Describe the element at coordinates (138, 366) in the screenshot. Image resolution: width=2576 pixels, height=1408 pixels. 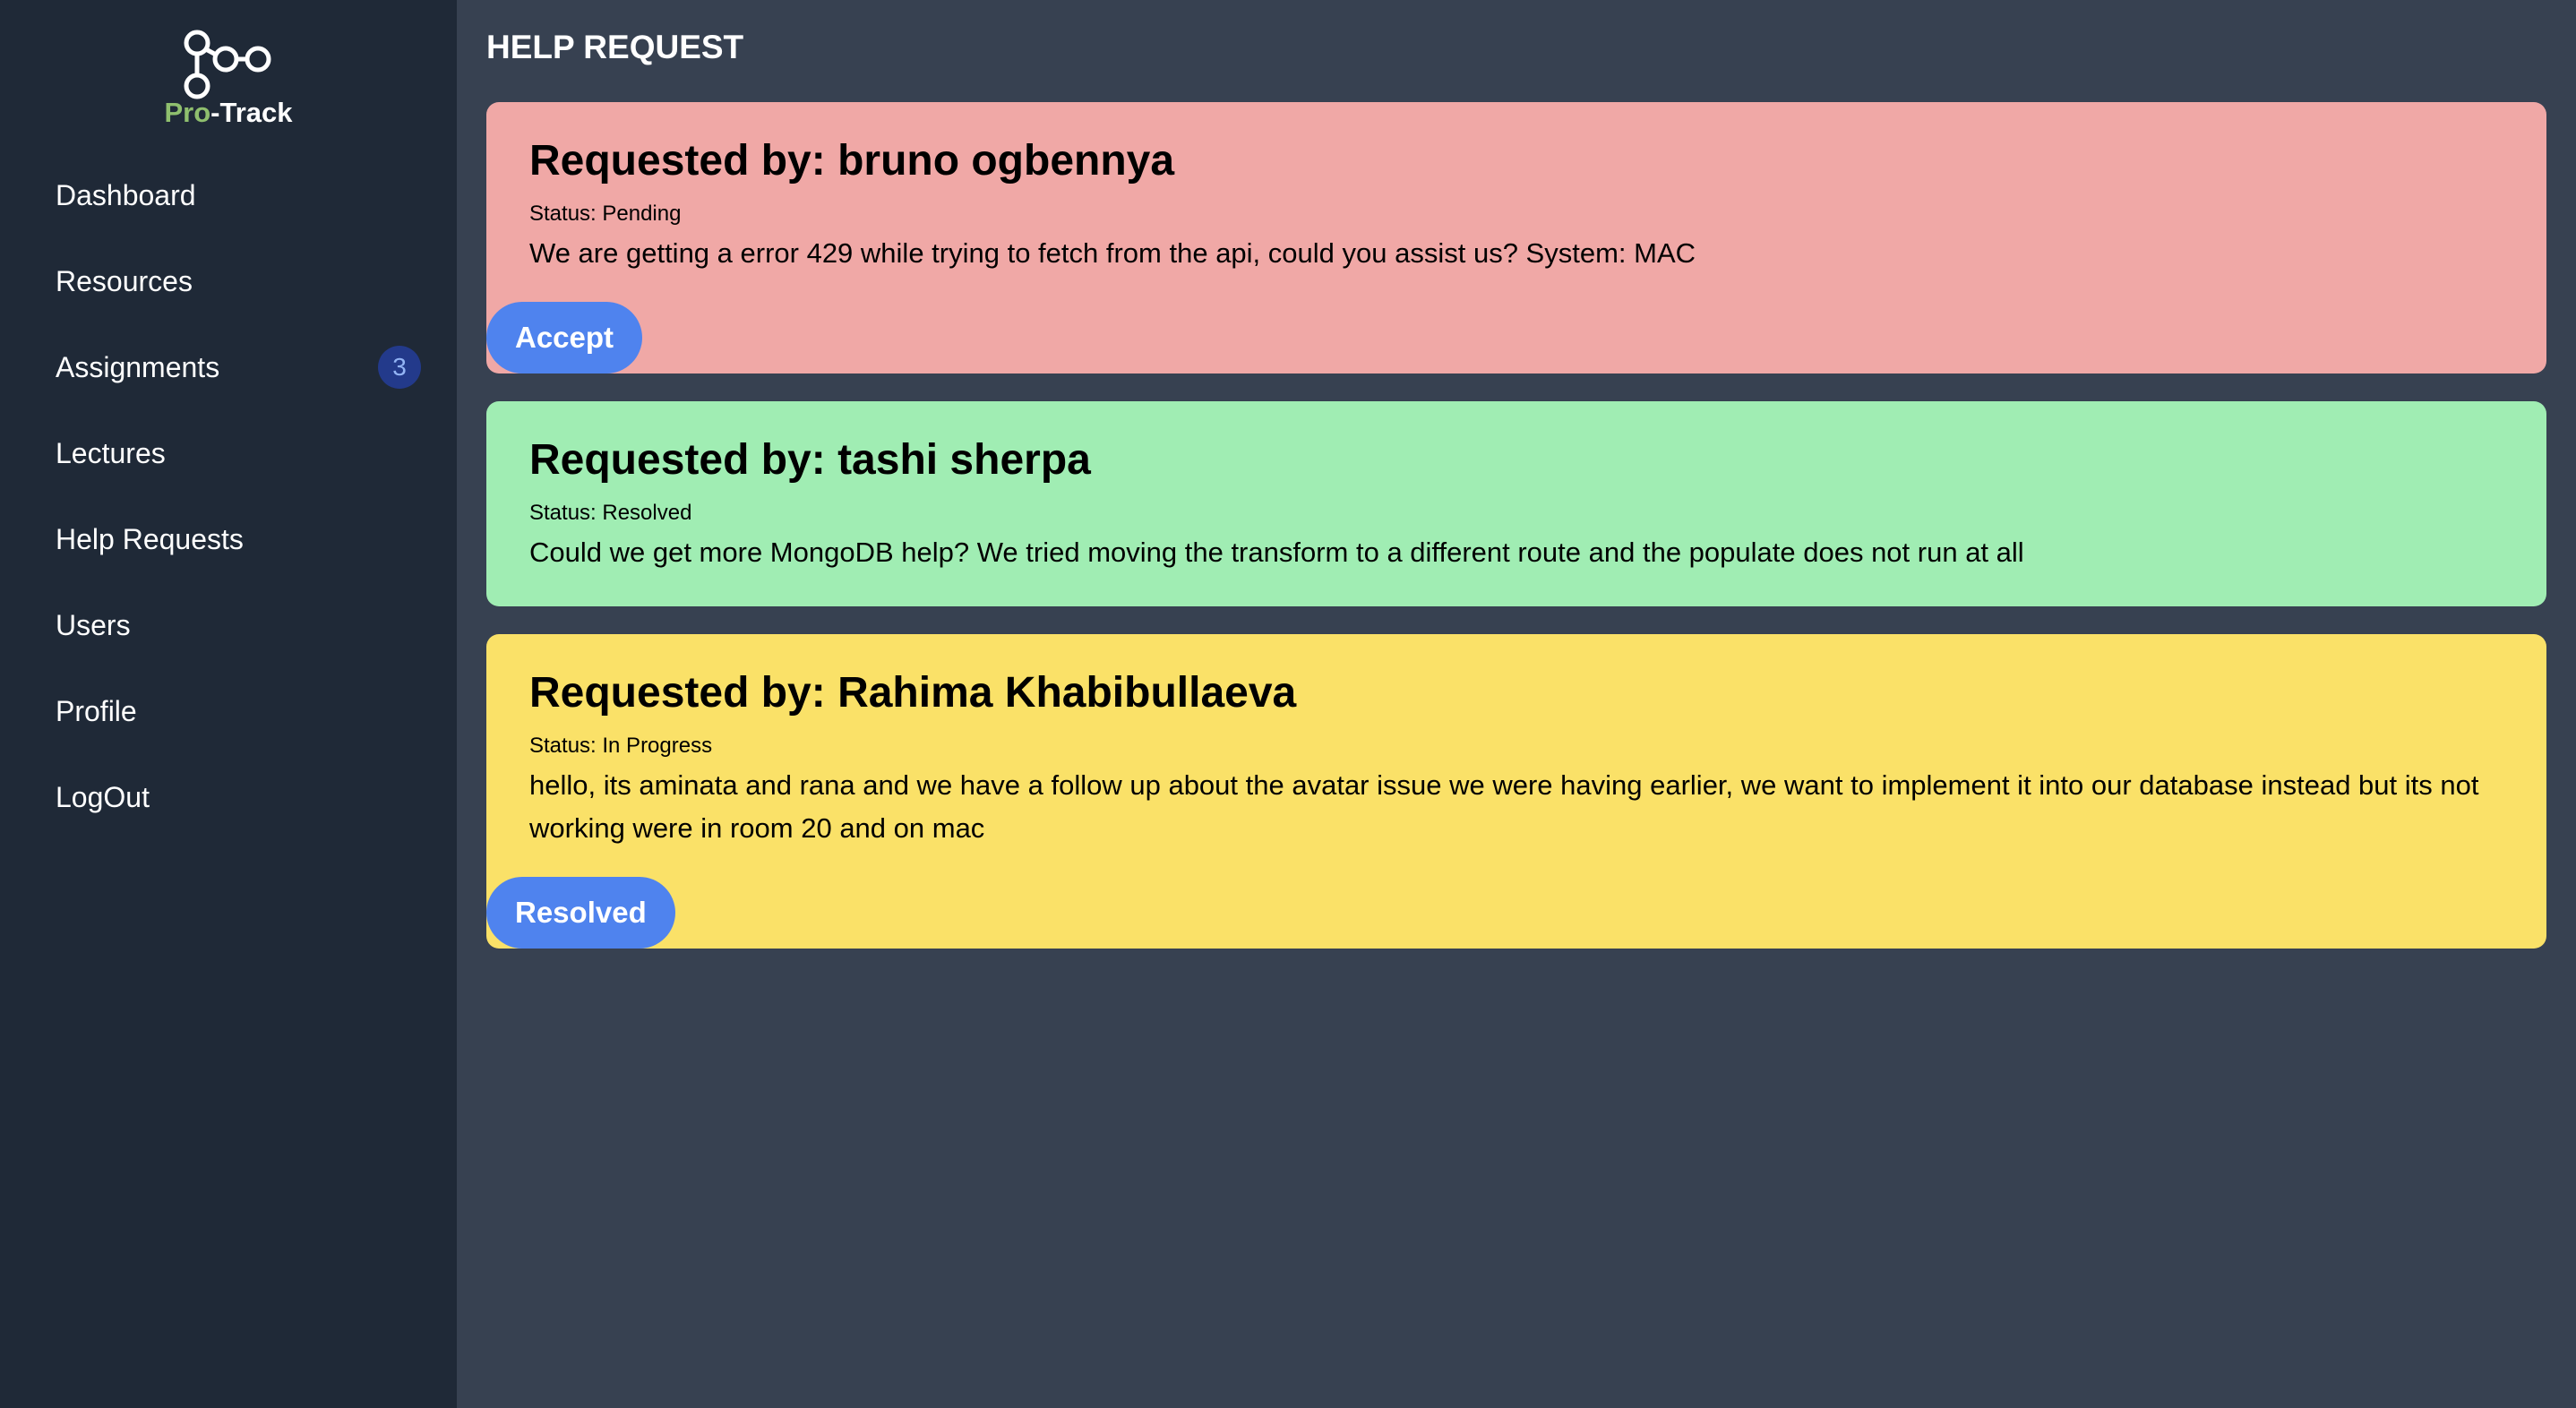
I see `sidebar-item-label: Assignments` at that location.